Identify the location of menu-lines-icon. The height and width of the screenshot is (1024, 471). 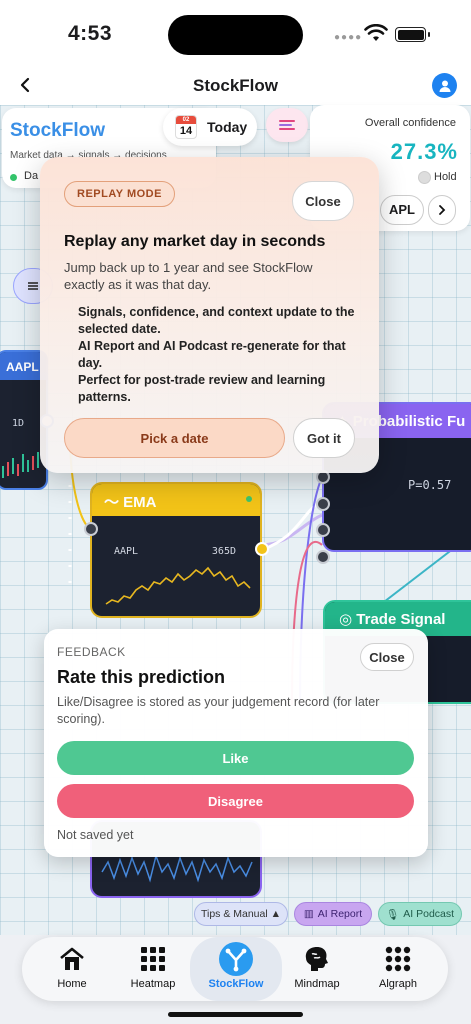
(287, 125).